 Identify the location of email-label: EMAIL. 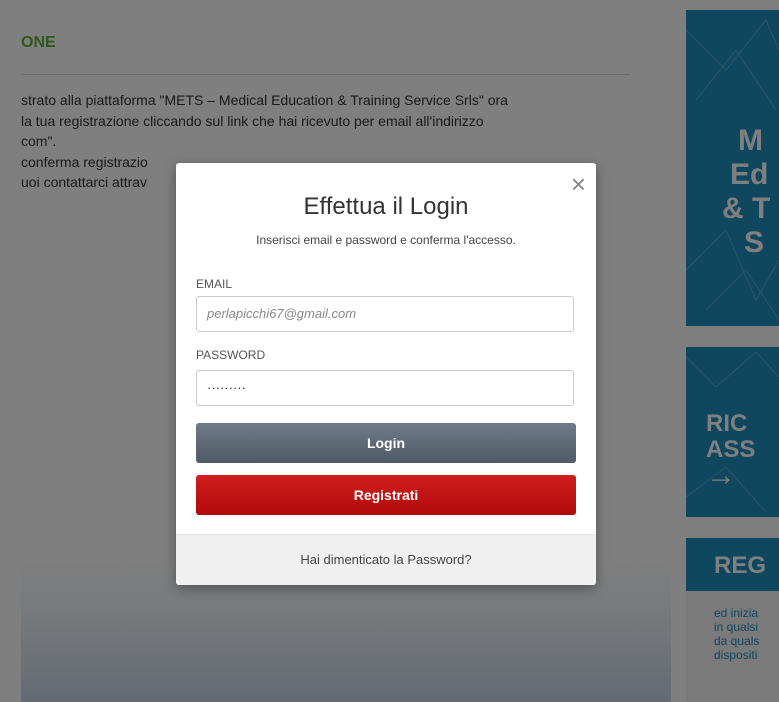
(214, 284).